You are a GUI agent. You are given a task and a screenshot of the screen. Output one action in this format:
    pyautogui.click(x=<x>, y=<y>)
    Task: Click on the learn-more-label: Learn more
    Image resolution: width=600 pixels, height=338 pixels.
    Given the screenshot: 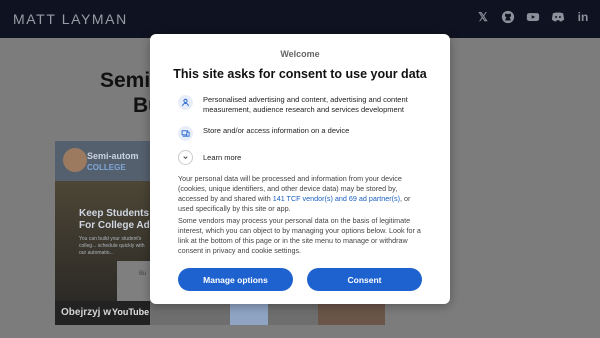 What is the action you would take?
    pyautogui.click(x=313, y=158)
    